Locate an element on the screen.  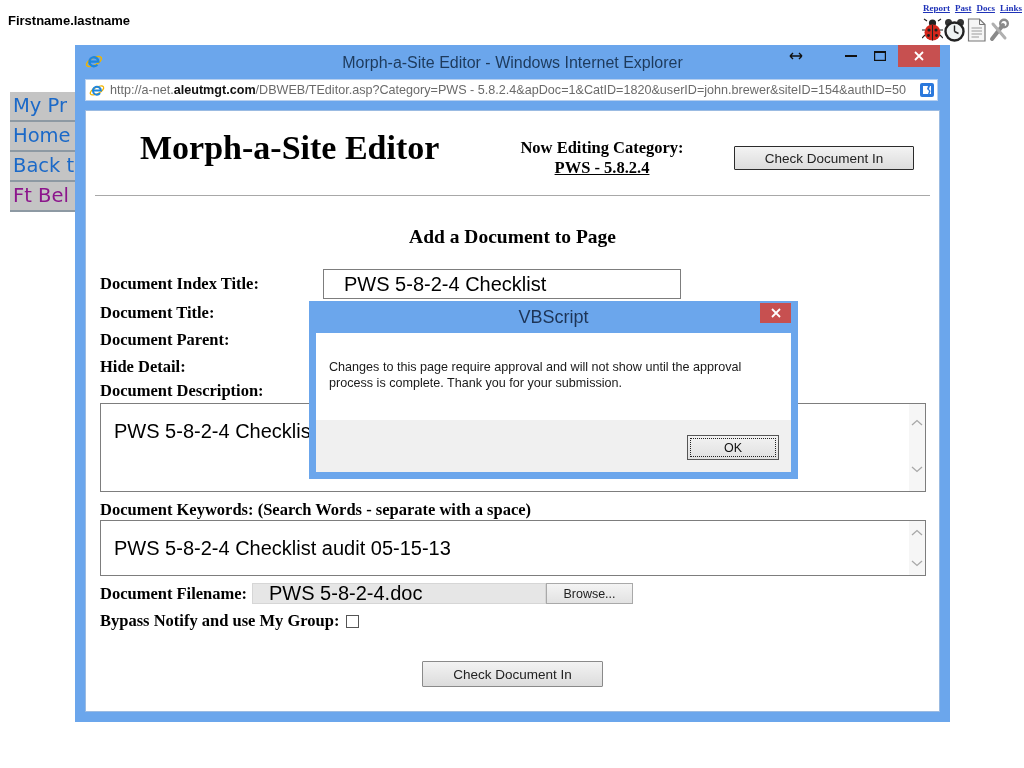
checkbox is located at coordinates (353, 621).